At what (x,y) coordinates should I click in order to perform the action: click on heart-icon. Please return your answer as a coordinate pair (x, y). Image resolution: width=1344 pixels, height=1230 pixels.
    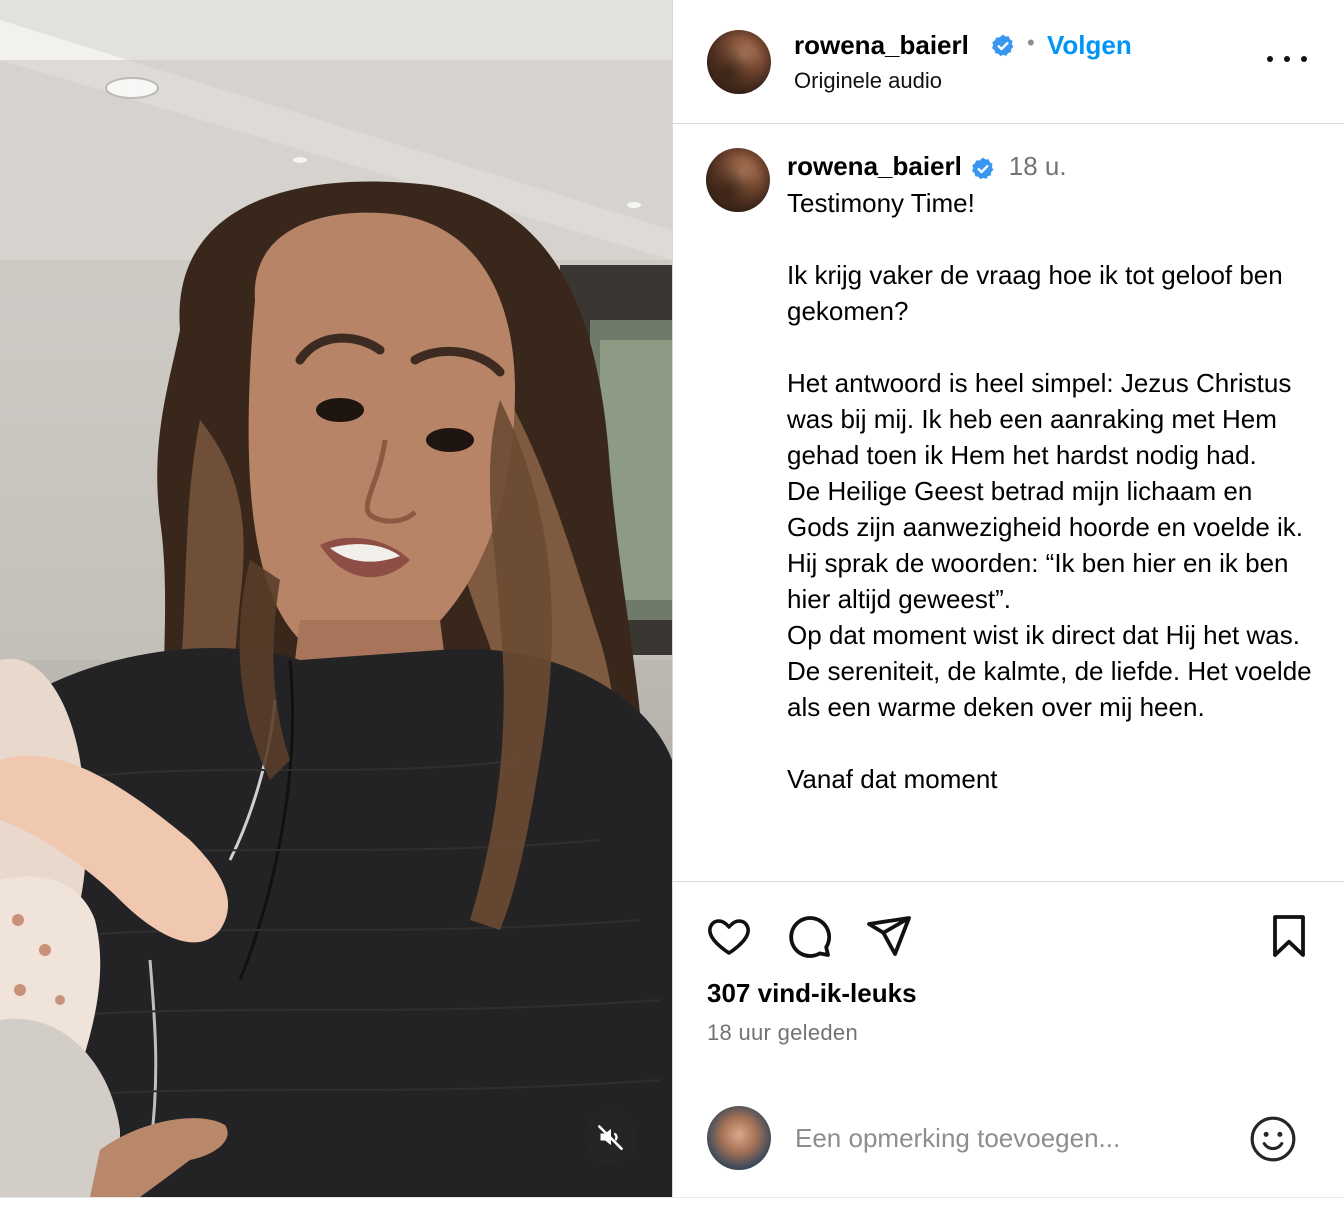
    Looking at the image, I should click on (729, 937).